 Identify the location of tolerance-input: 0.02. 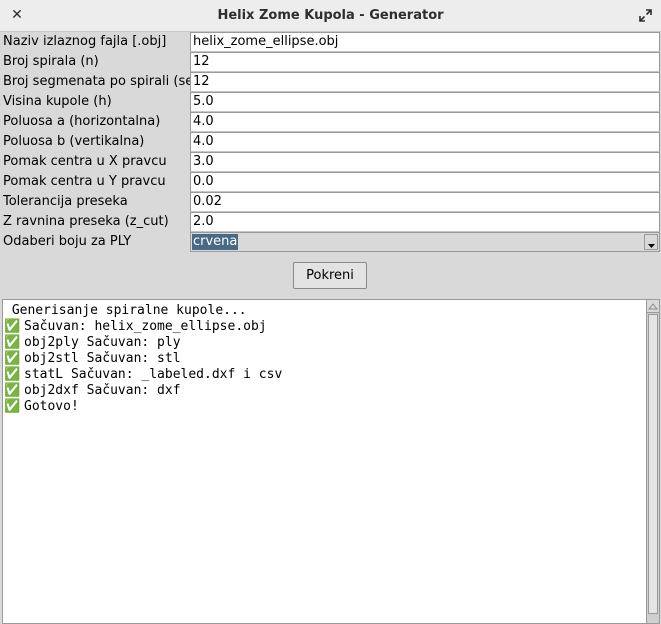
(425, 202).